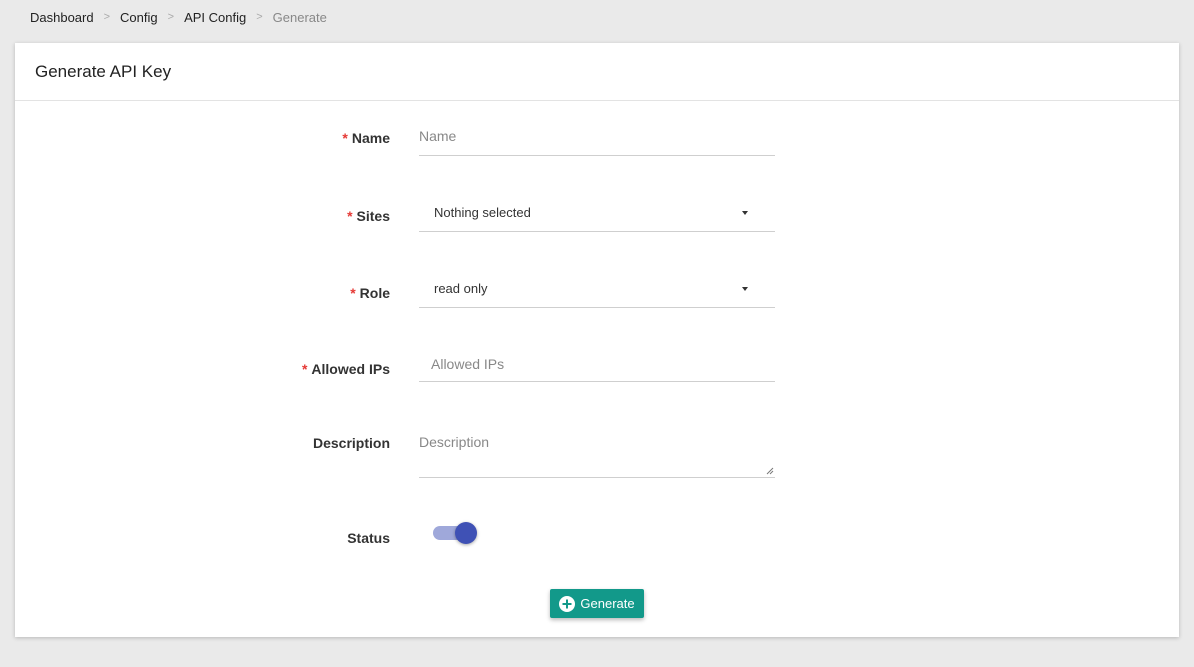 The image size is (1194, 667). What do you see at coordinates (597, 289) in the screenshot?
I see `role-select: read only` at bounding box center [597, 289].